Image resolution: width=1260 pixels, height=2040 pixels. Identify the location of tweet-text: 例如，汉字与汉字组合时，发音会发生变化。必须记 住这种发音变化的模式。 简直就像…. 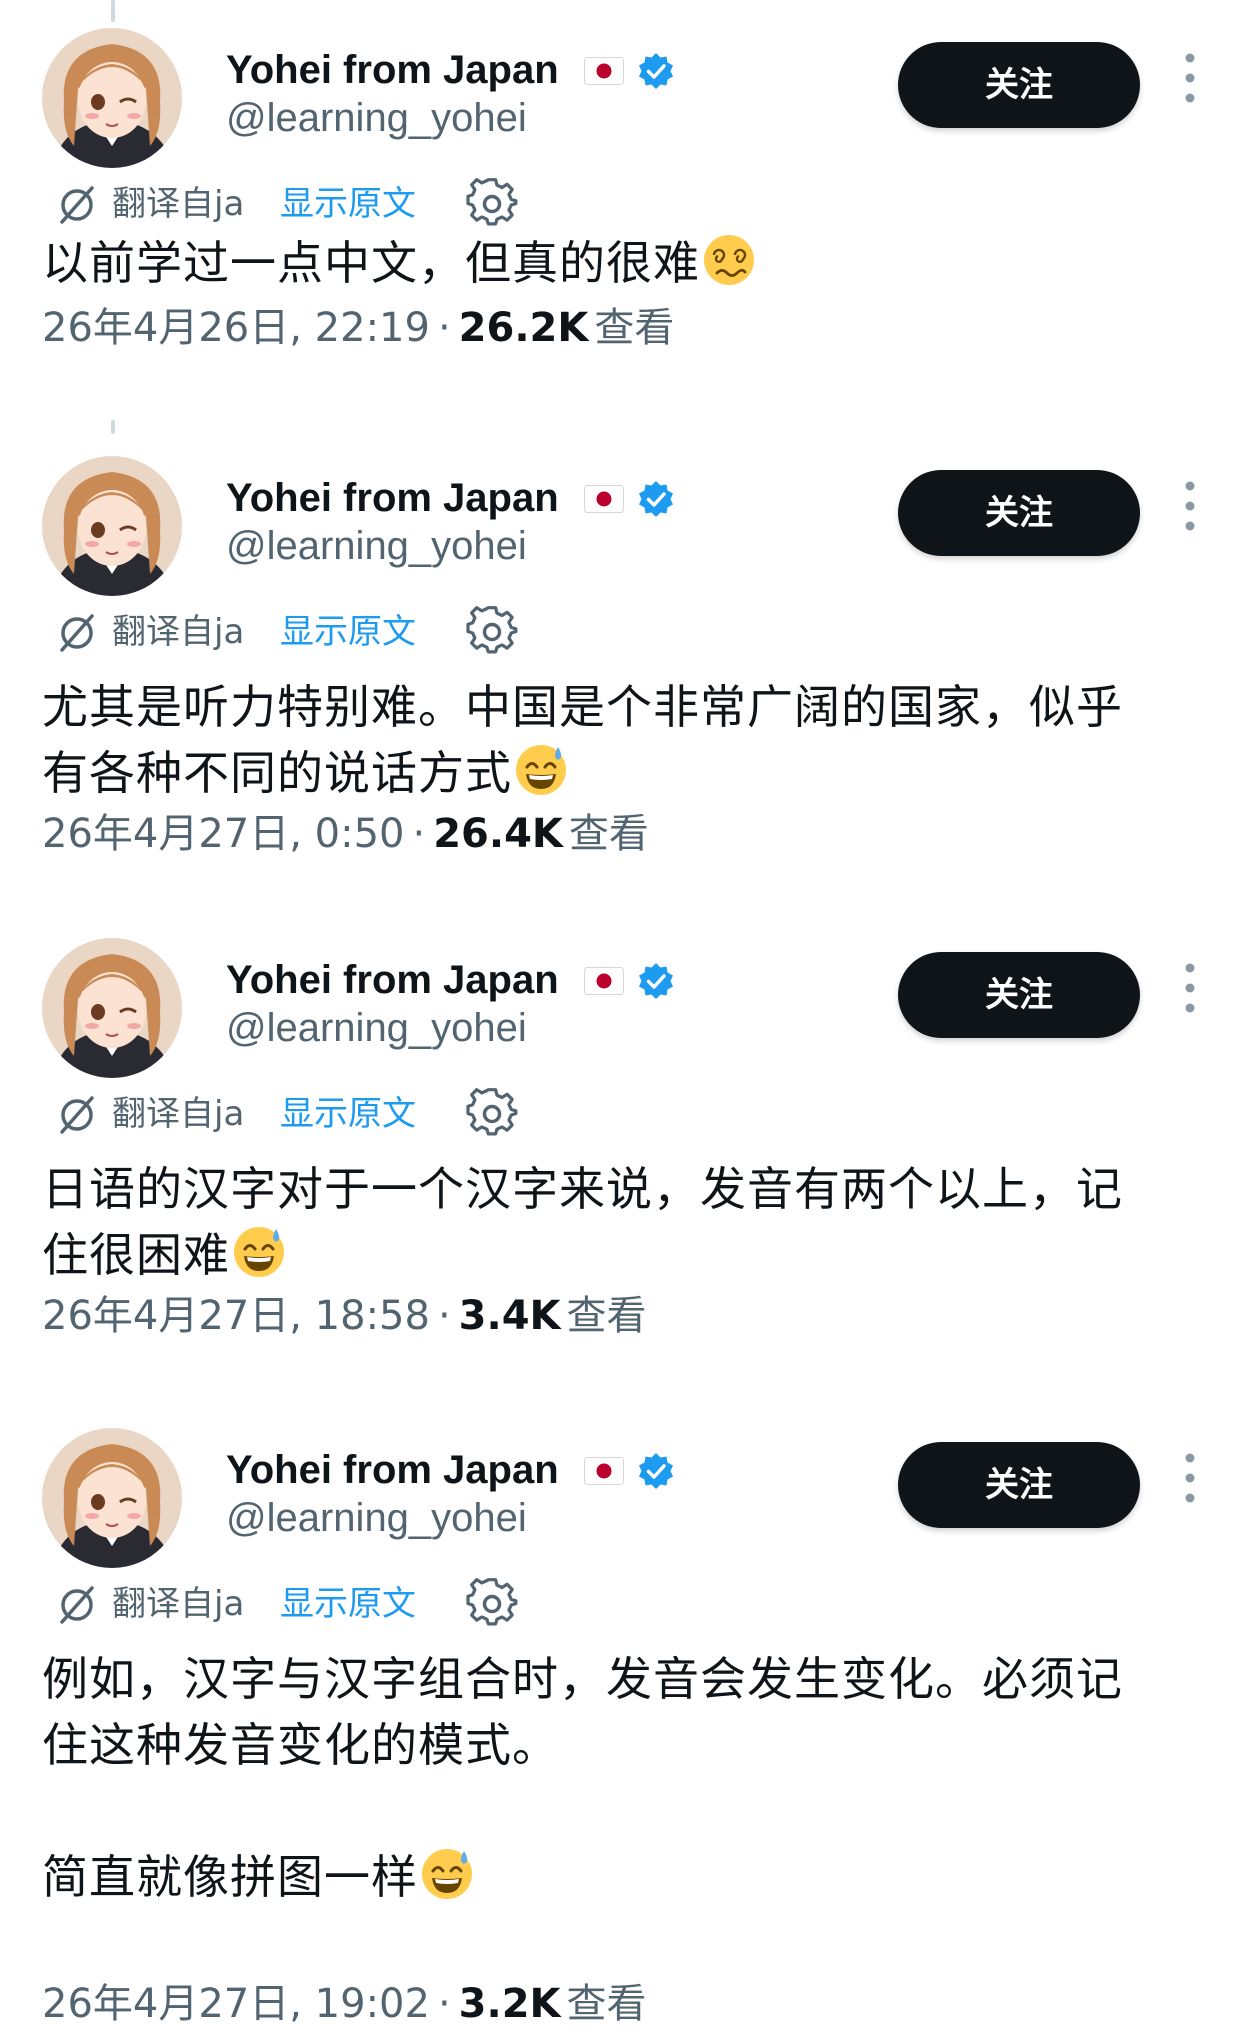
(632, 1778).